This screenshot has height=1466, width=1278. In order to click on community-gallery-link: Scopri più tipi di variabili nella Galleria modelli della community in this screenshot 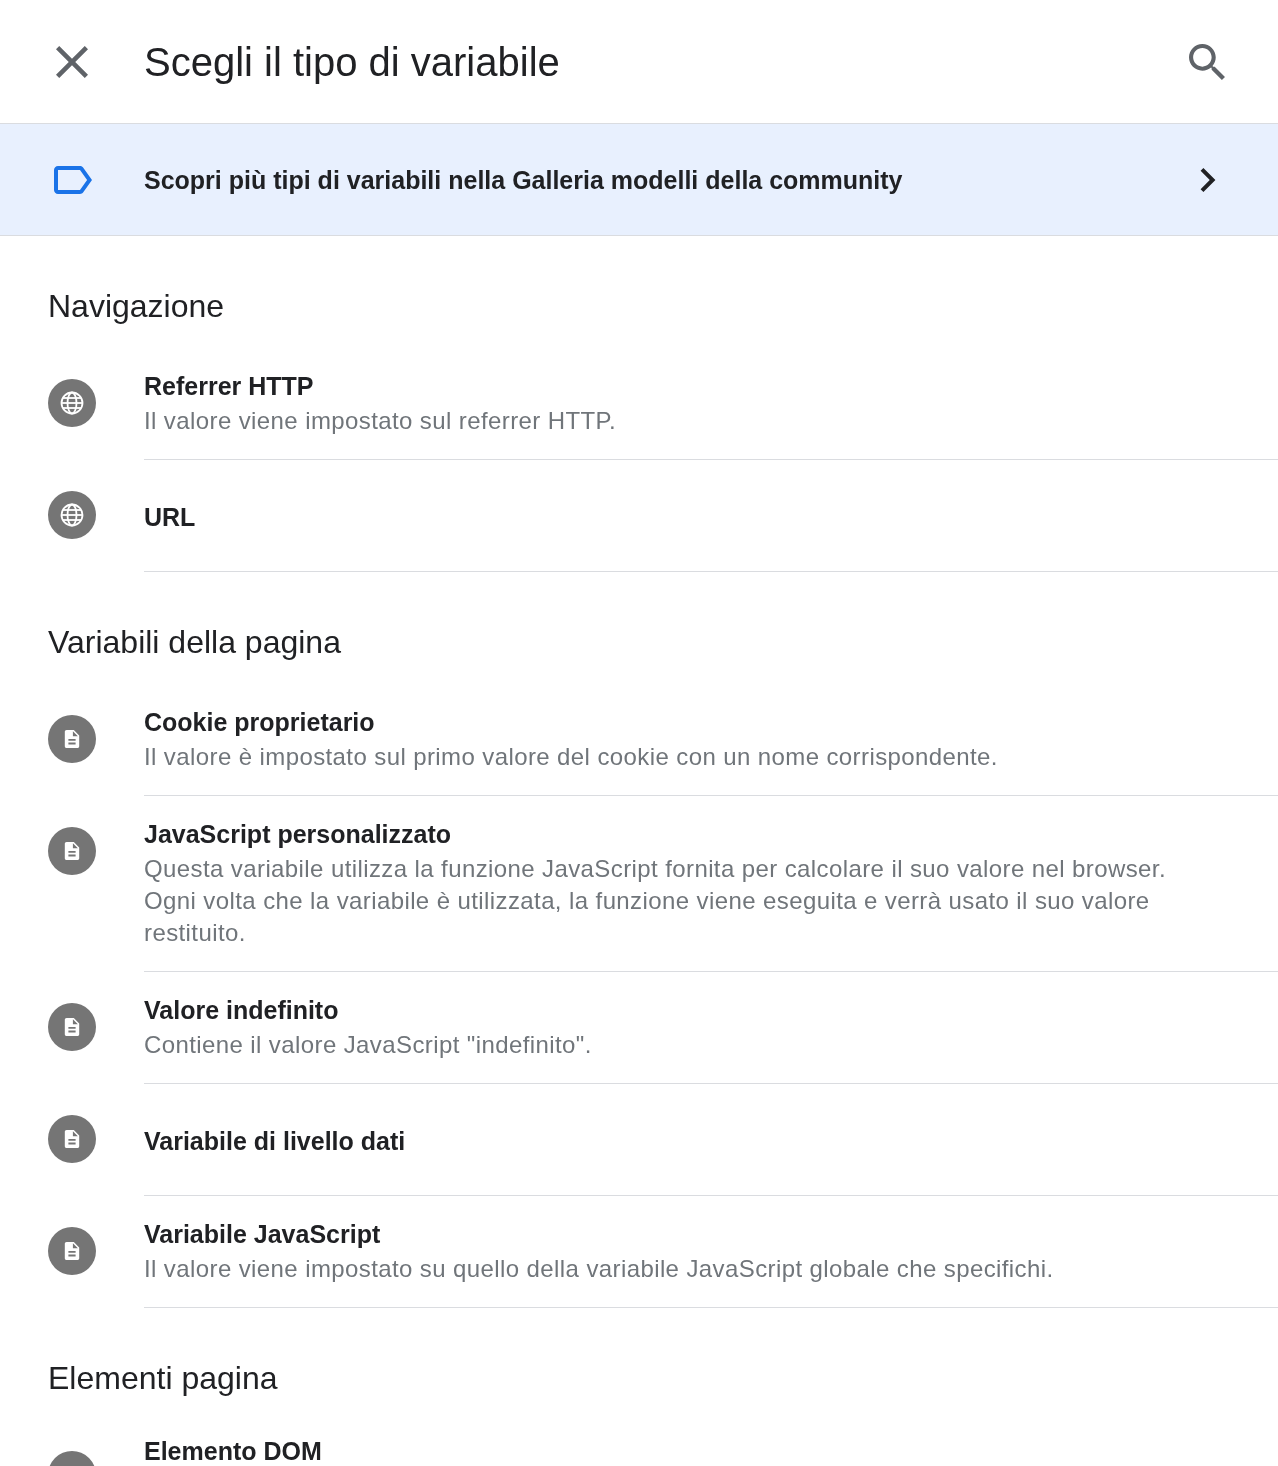, I will do `click(639, 180)`.